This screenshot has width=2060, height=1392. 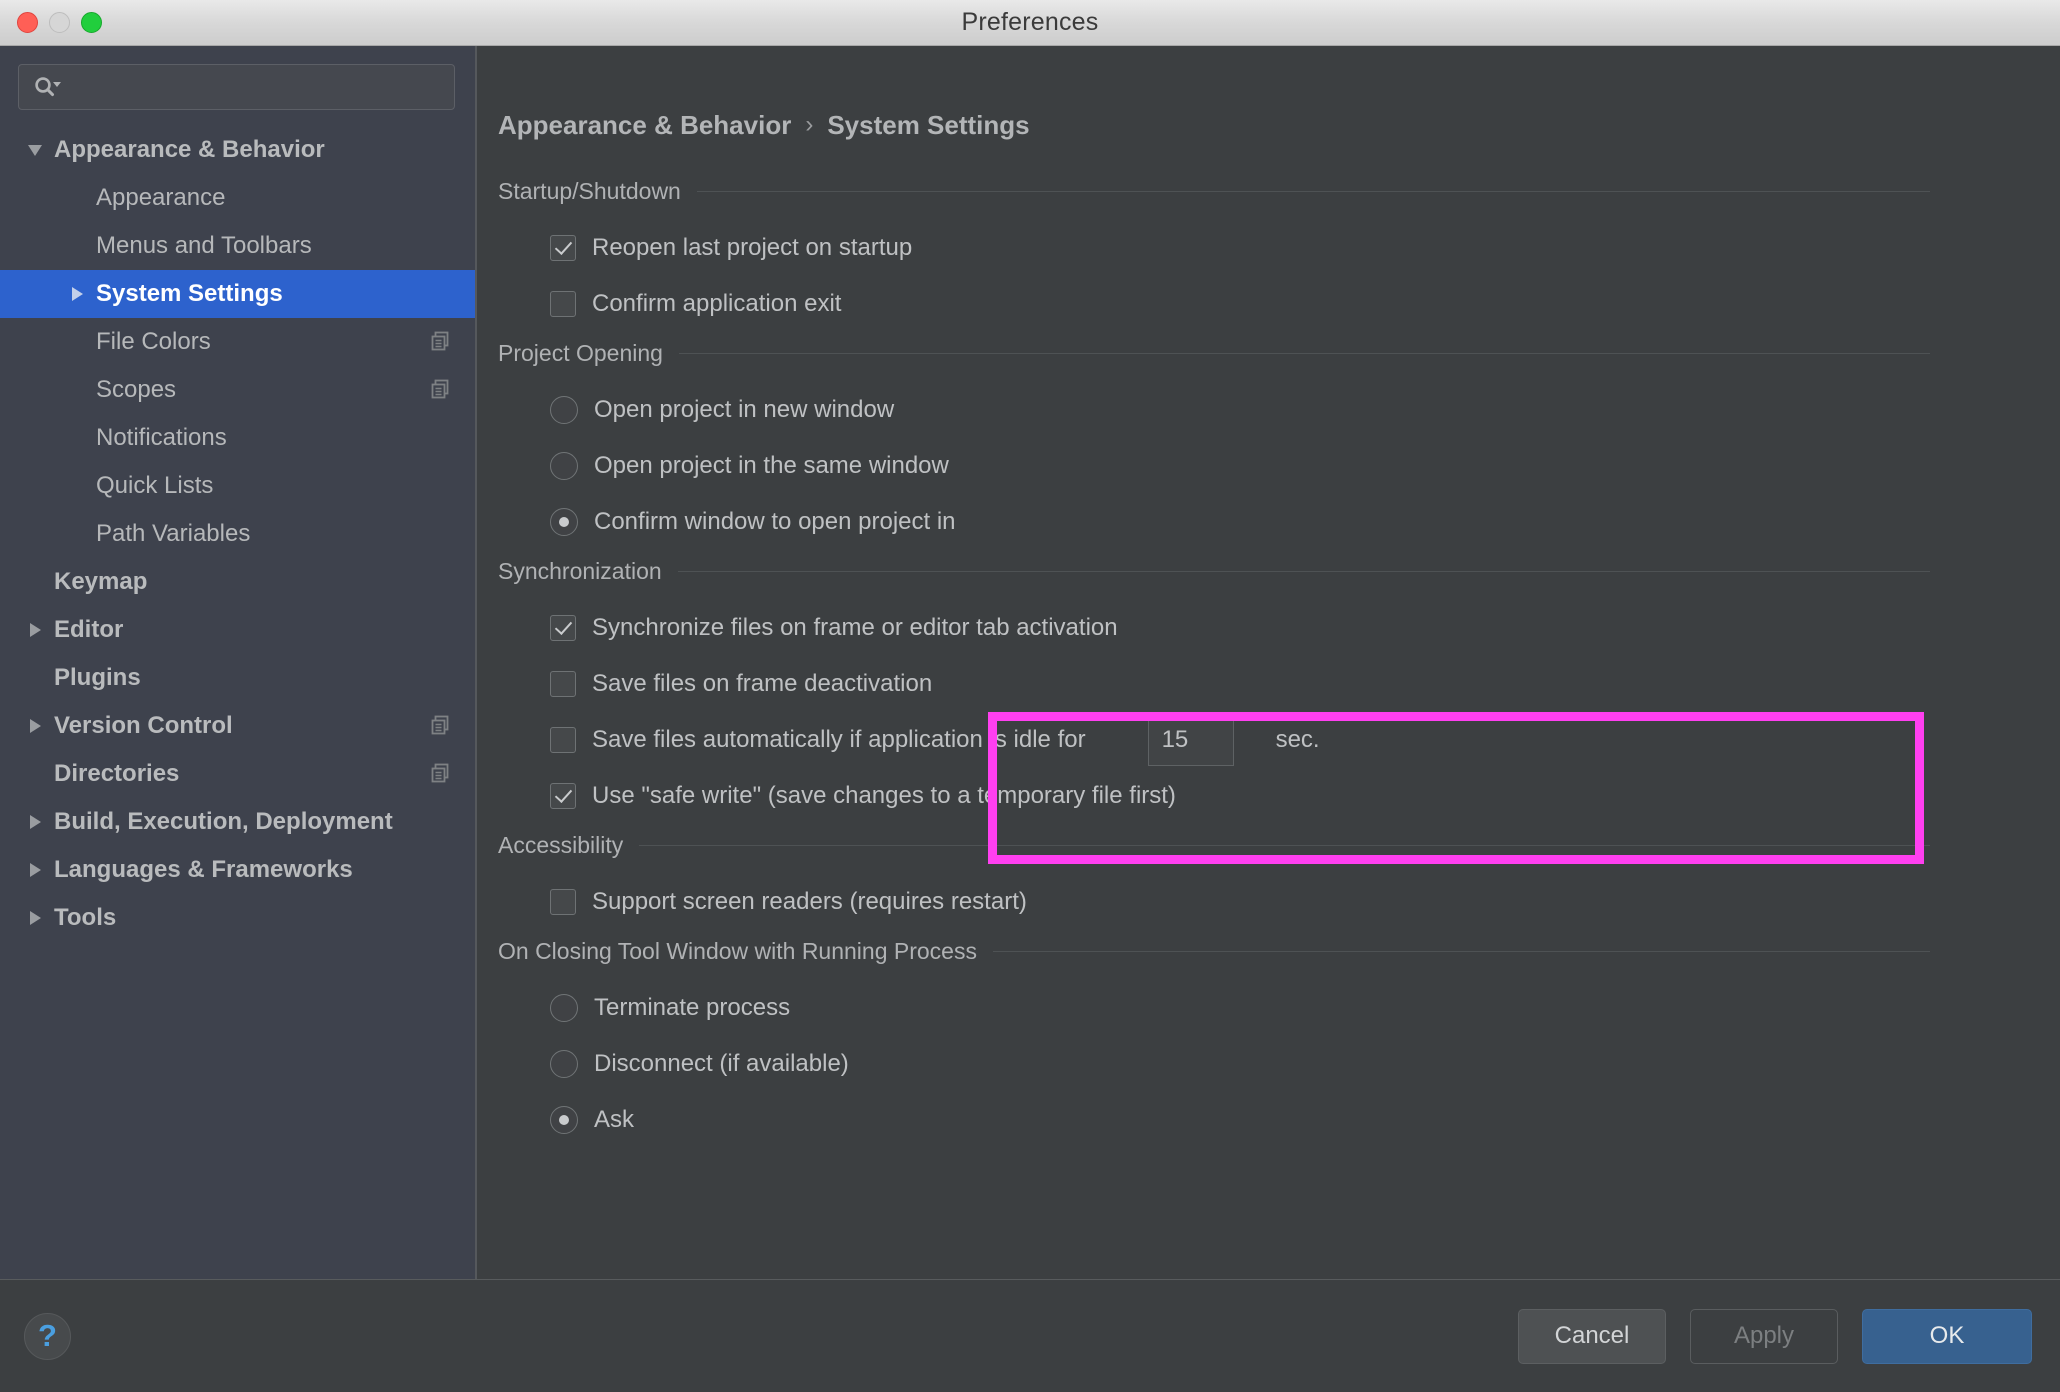 I want to click on group-header: Synchronization, so click(x=1279, y=571).